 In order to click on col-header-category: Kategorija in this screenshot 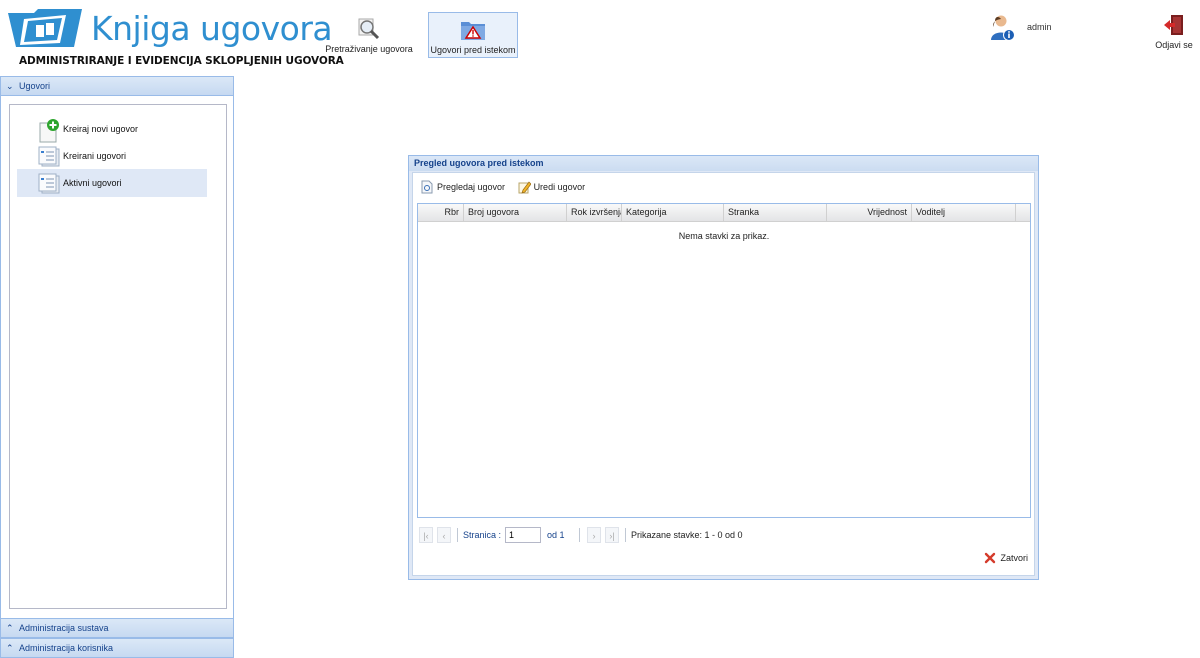, I will do `click(673, 213)`.